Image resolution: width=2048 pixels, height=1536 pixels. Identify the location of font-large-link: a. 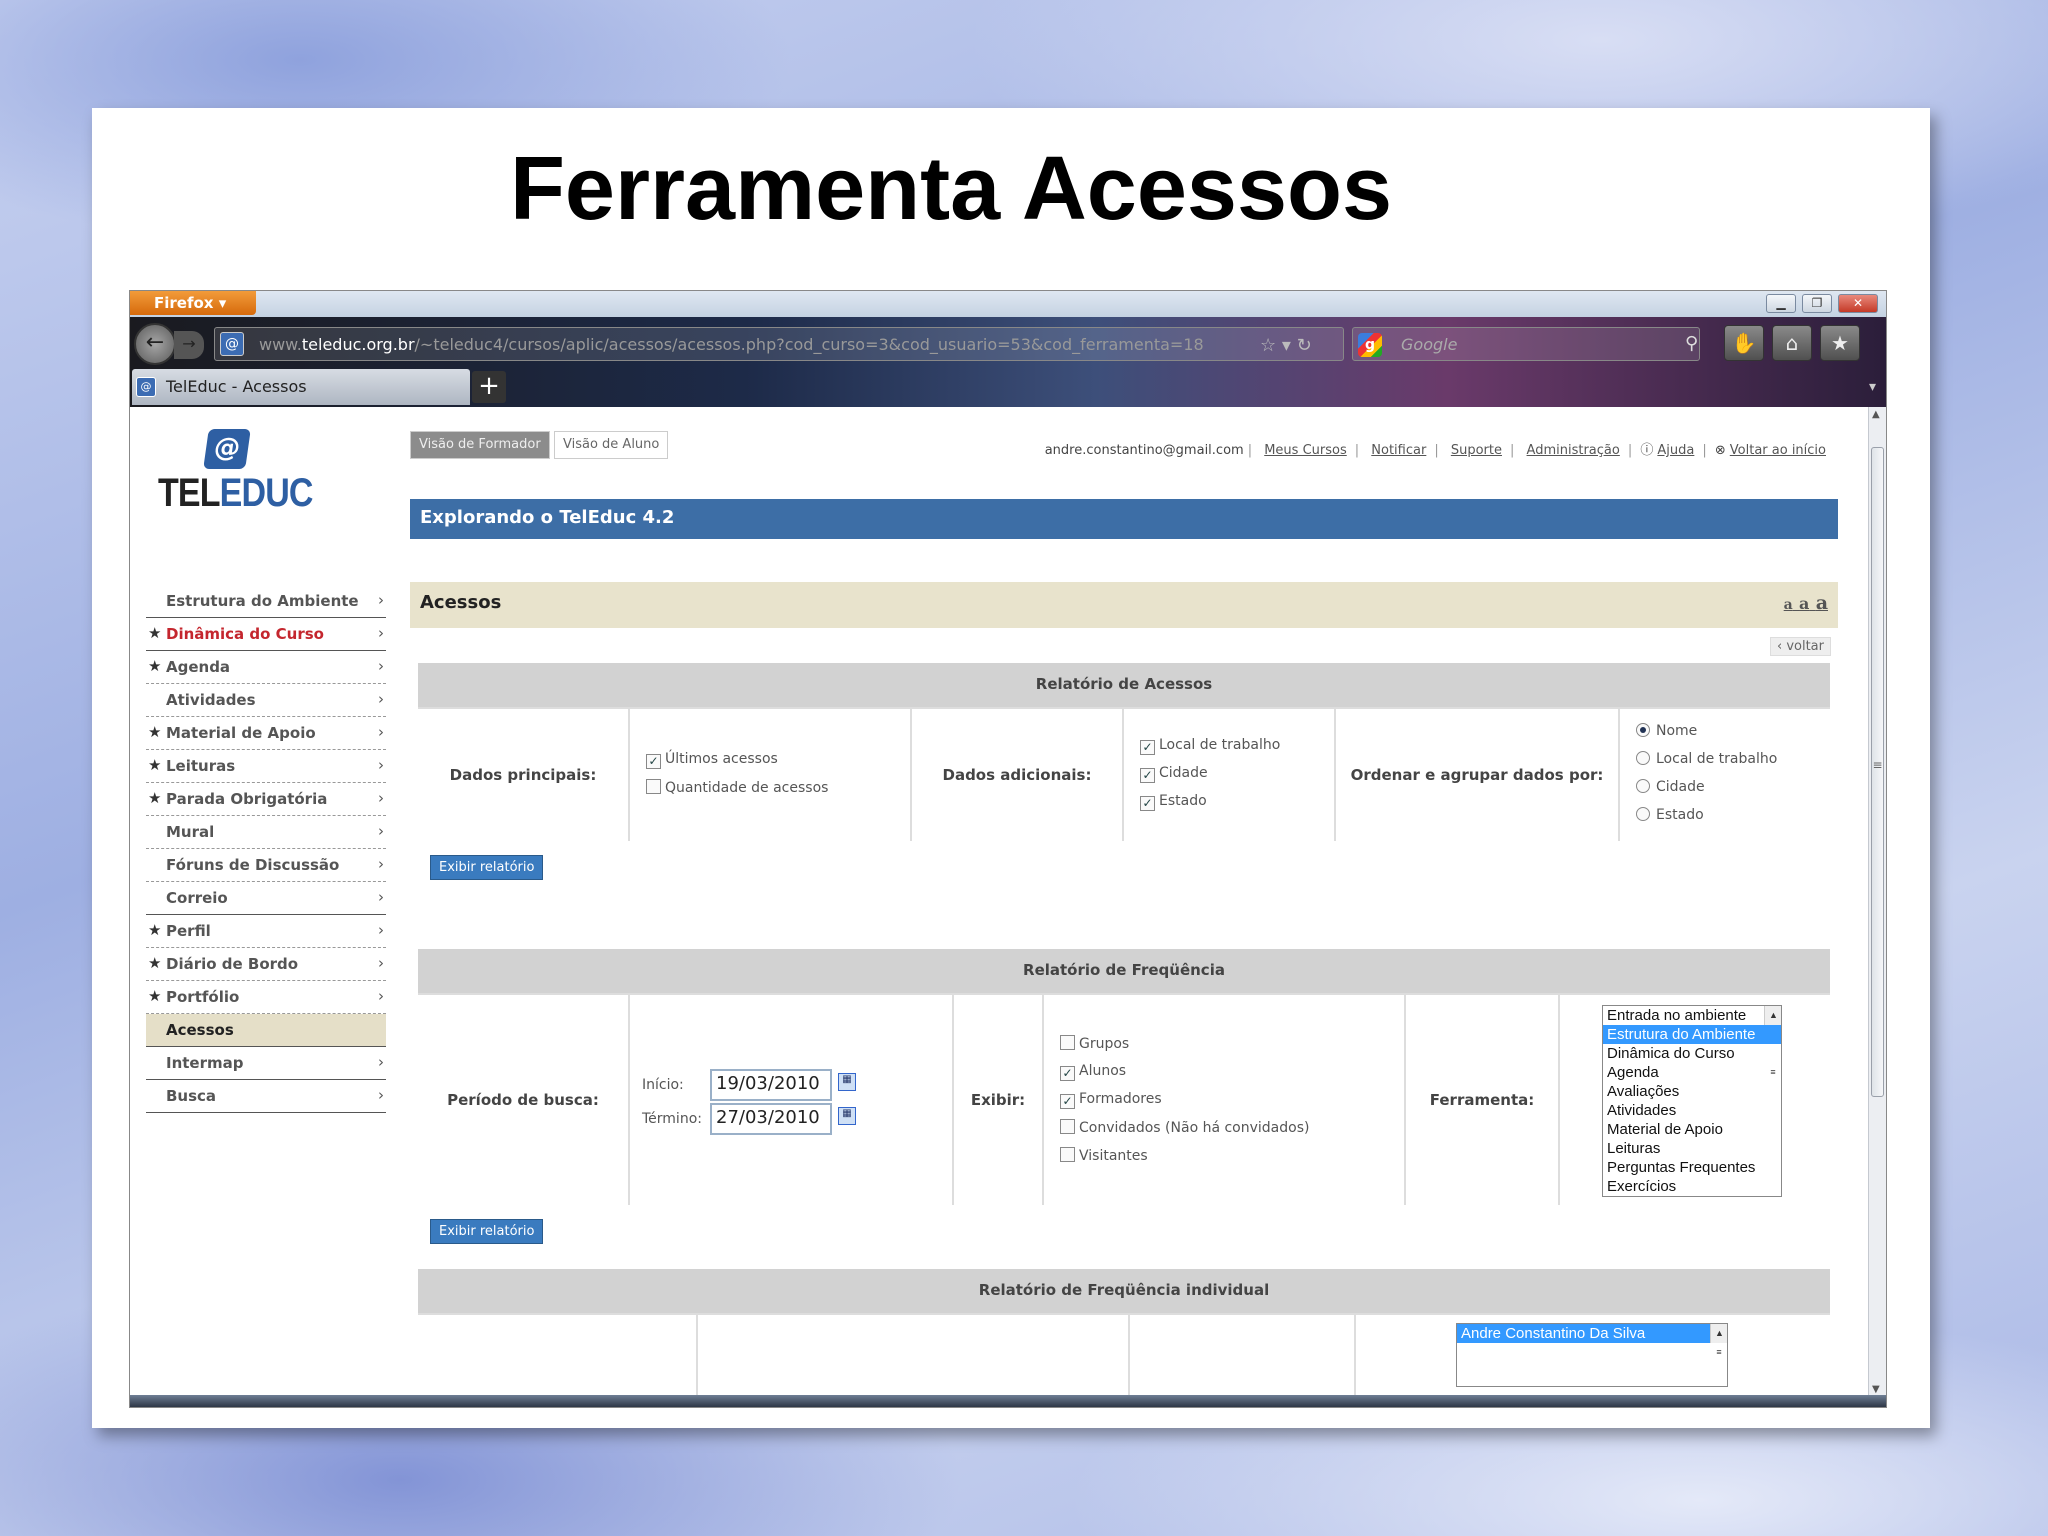
(1822, 603).